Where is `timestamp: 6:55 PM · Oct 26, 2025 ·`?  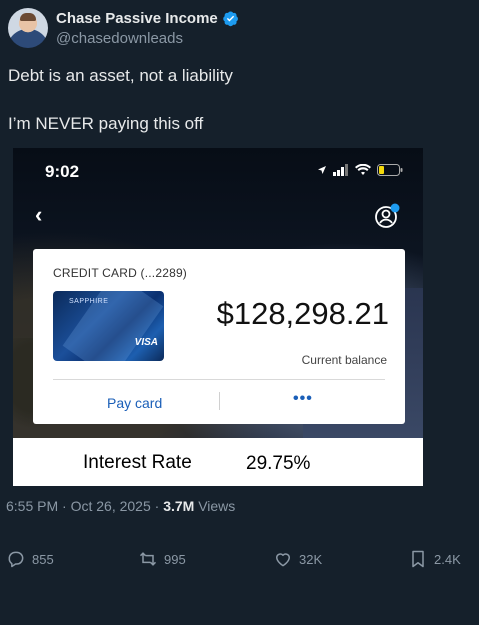 timestamp: 6:55 PM · Oct 26, 2025 · is located at coordinates (84, 506).